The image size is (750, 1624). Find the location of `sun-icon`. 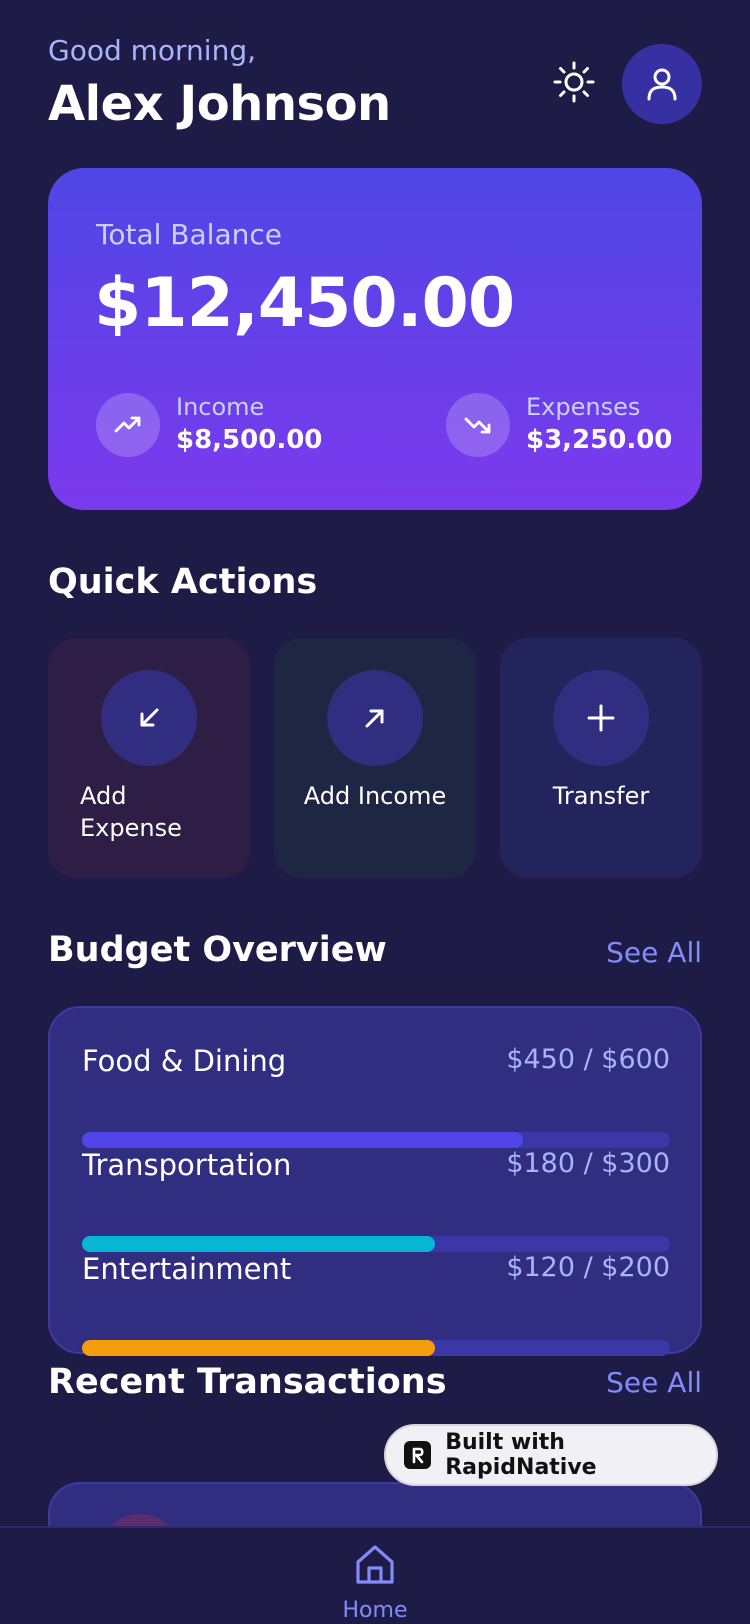

sun-icon is located at coordinates (574, 82).